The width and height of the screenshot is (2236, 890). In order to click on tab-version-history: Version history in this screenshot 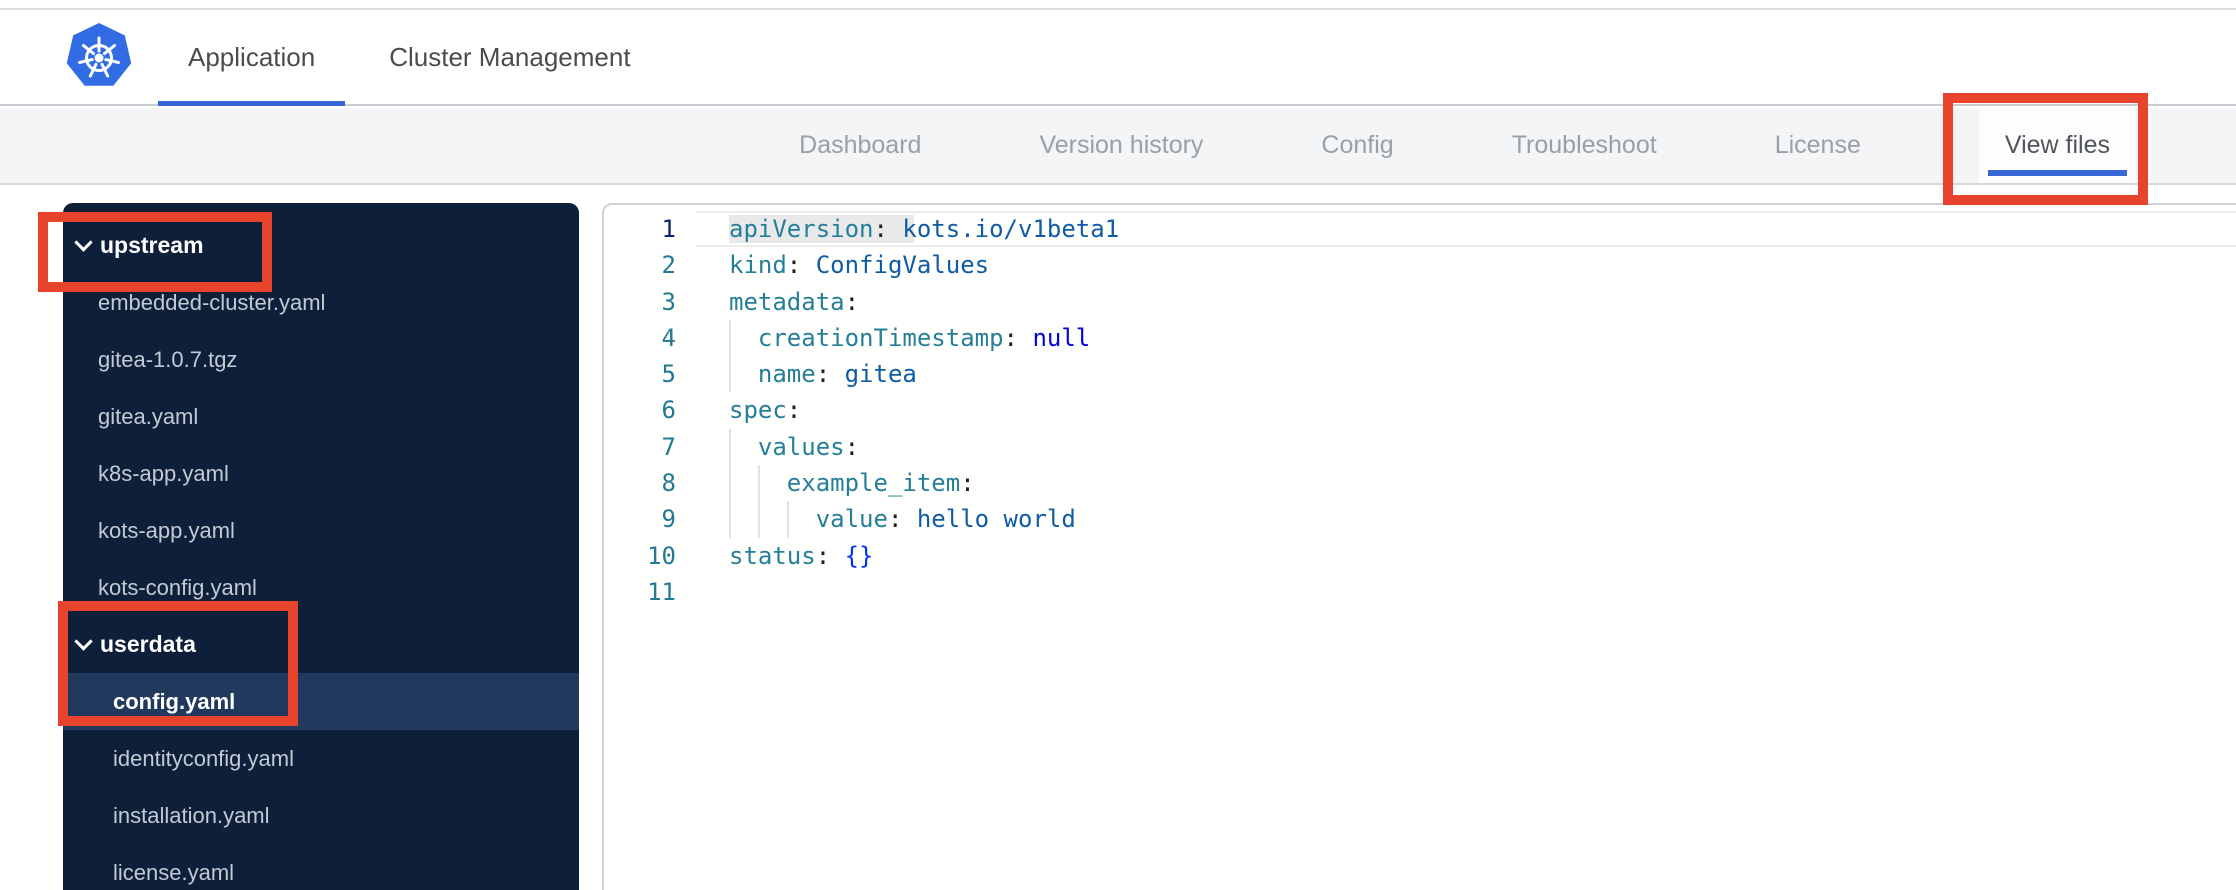, I will do `click(1121, 145)`.